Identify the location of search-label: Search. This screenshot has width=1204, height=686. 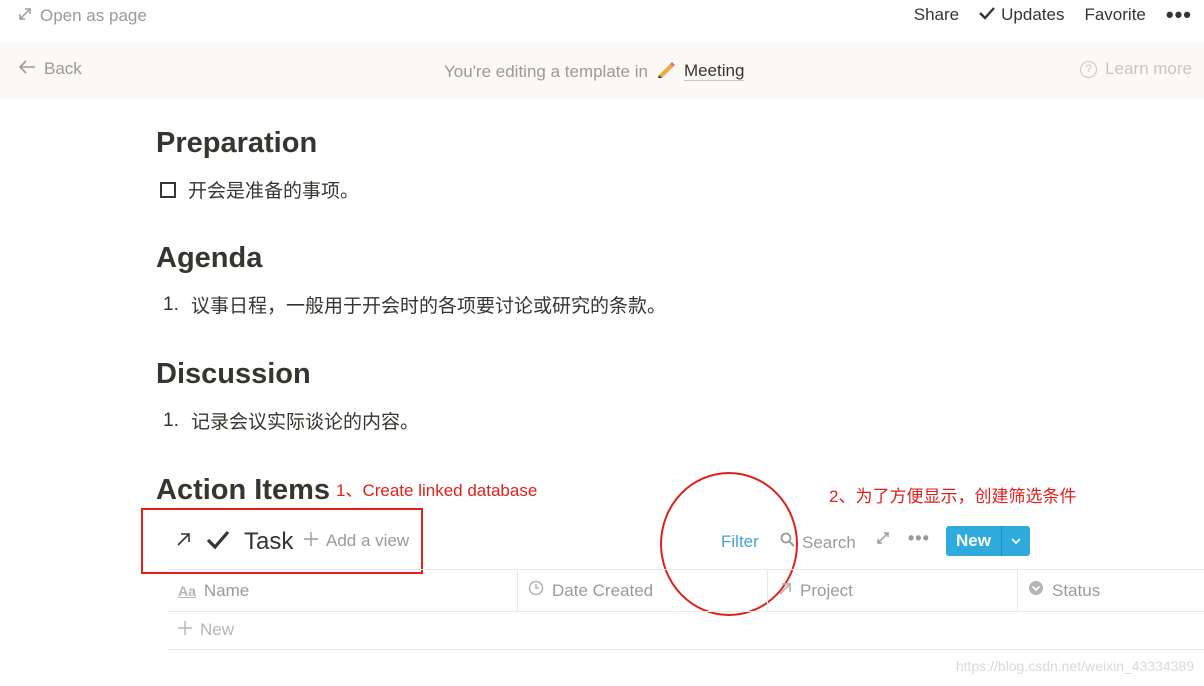
(829, 542).